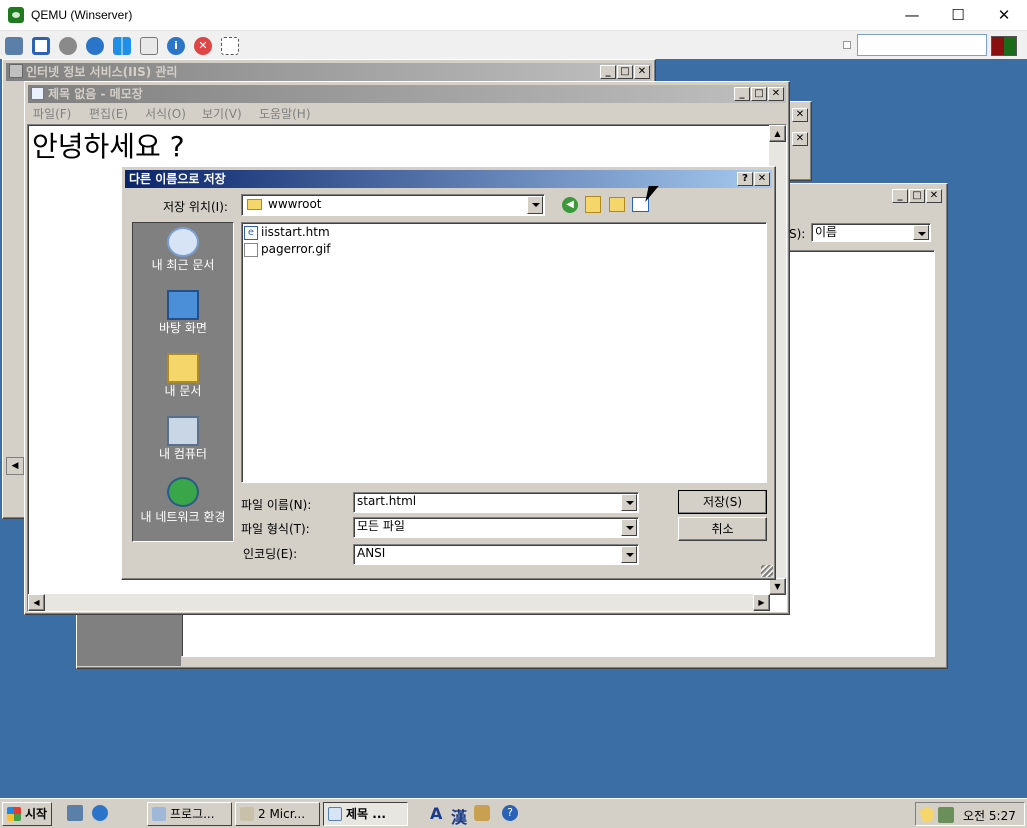 The width and height of the screenshot is (1027, 828). I want to click on file-name: iisstart.htm, so click(295, 232).